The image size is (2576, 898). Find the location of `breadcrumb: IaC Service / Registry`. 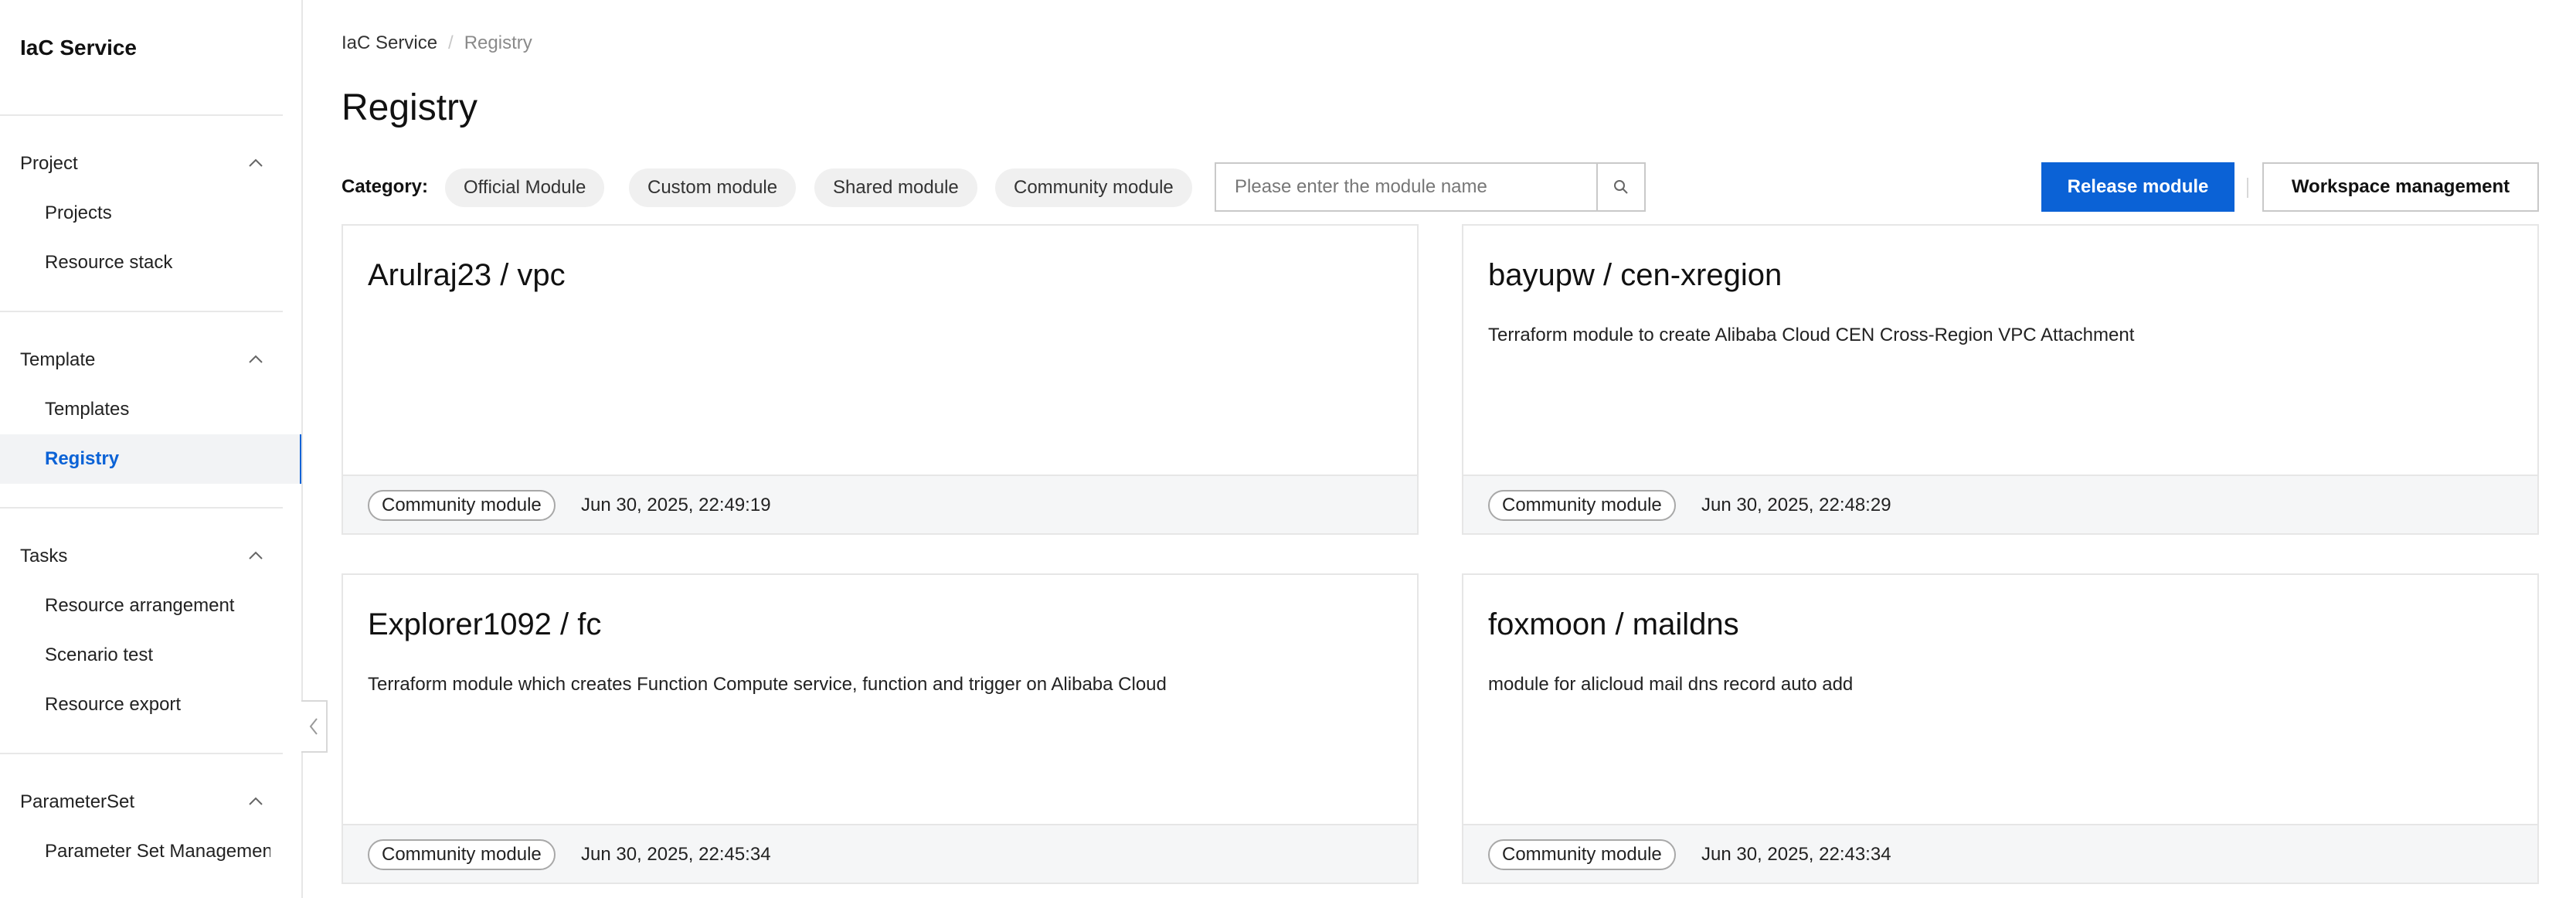

breadcrumb: IaC Service / Registry is located at coordinates (437, 43).